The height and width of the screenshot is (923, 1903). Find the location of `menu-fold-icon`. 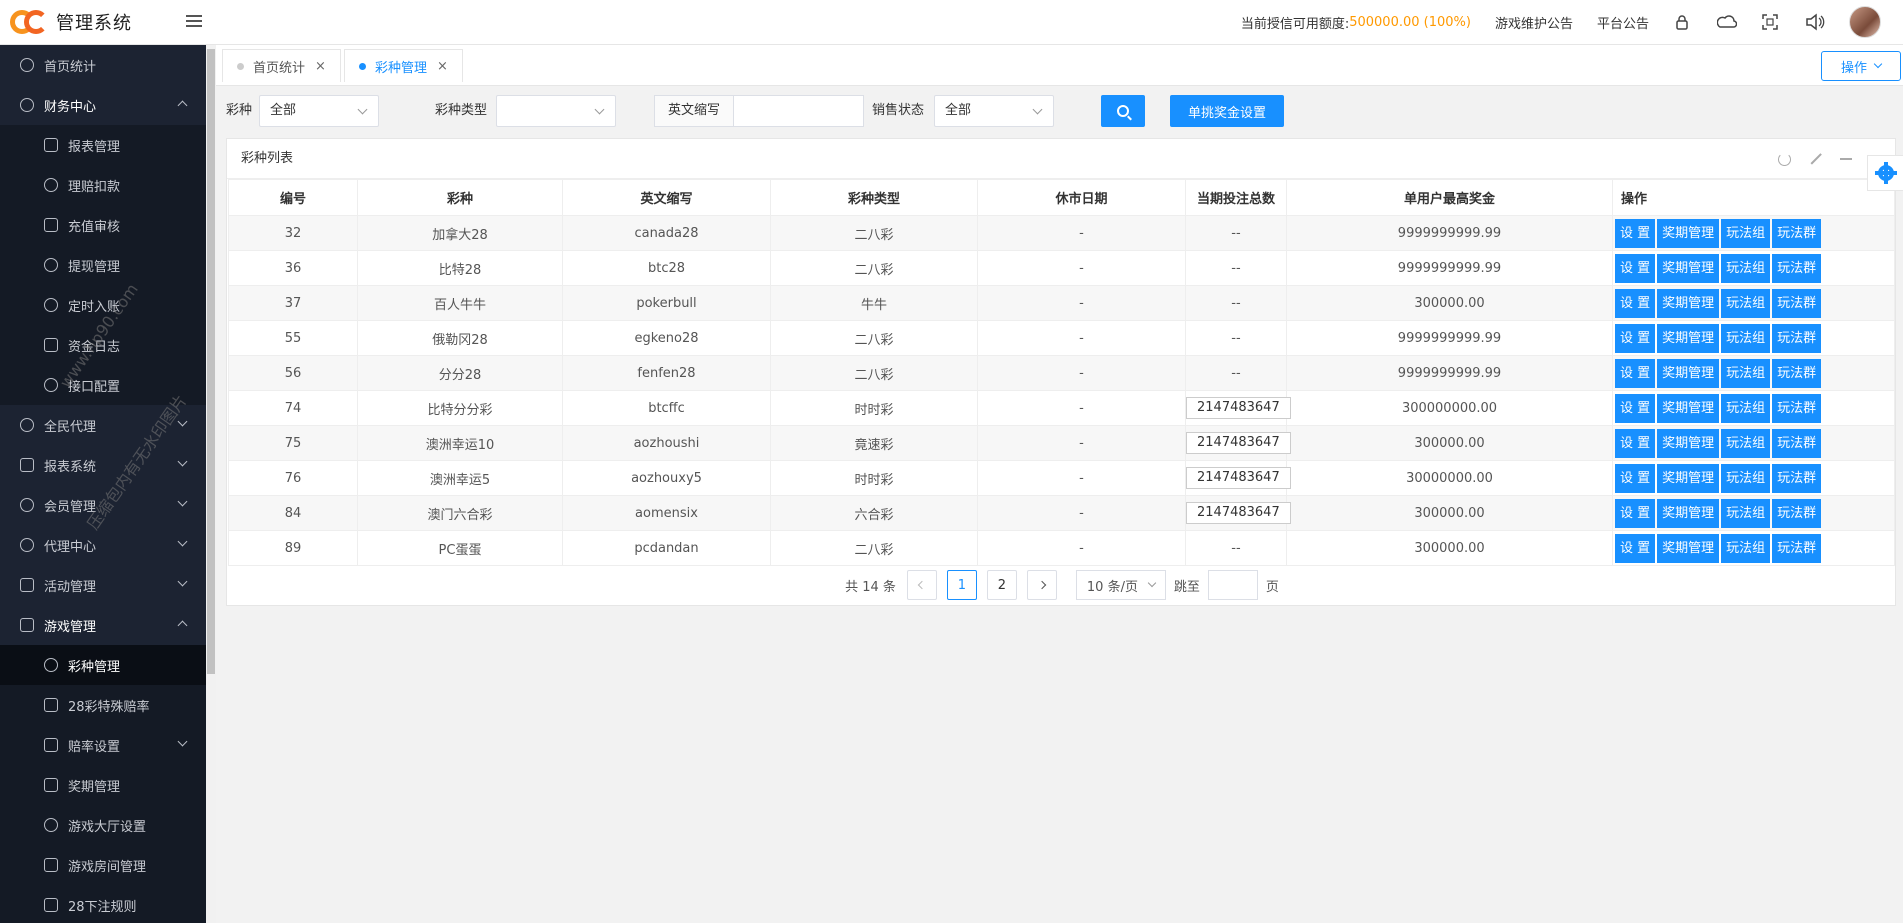

menu-fold-icon is located at coordinates (194, 20).